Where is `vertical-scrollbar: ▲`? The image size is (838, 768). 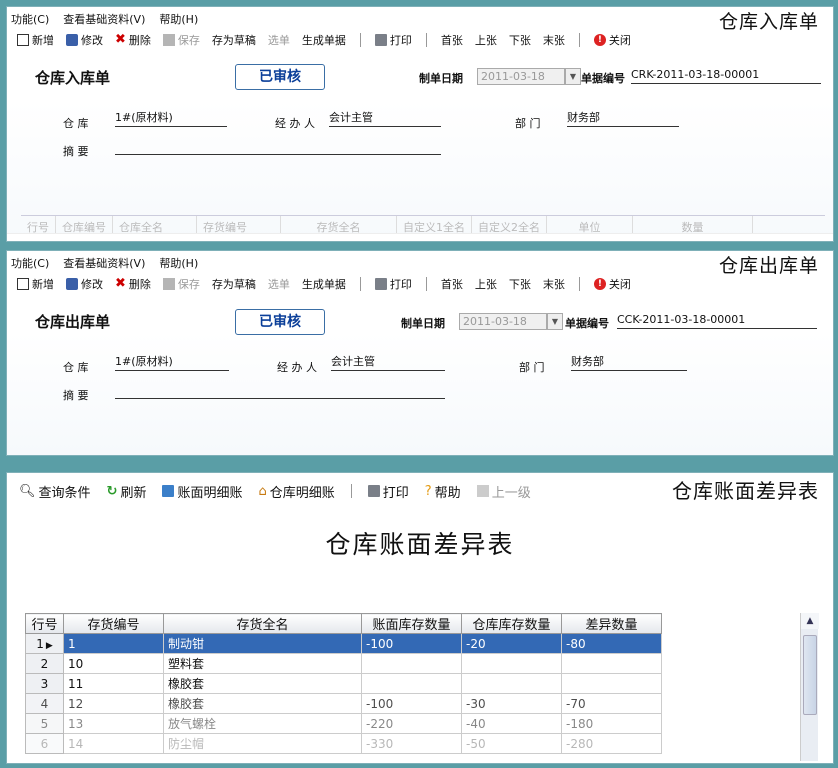
vertical-scrollbar: ▲ is located at coordinates (809, 687).